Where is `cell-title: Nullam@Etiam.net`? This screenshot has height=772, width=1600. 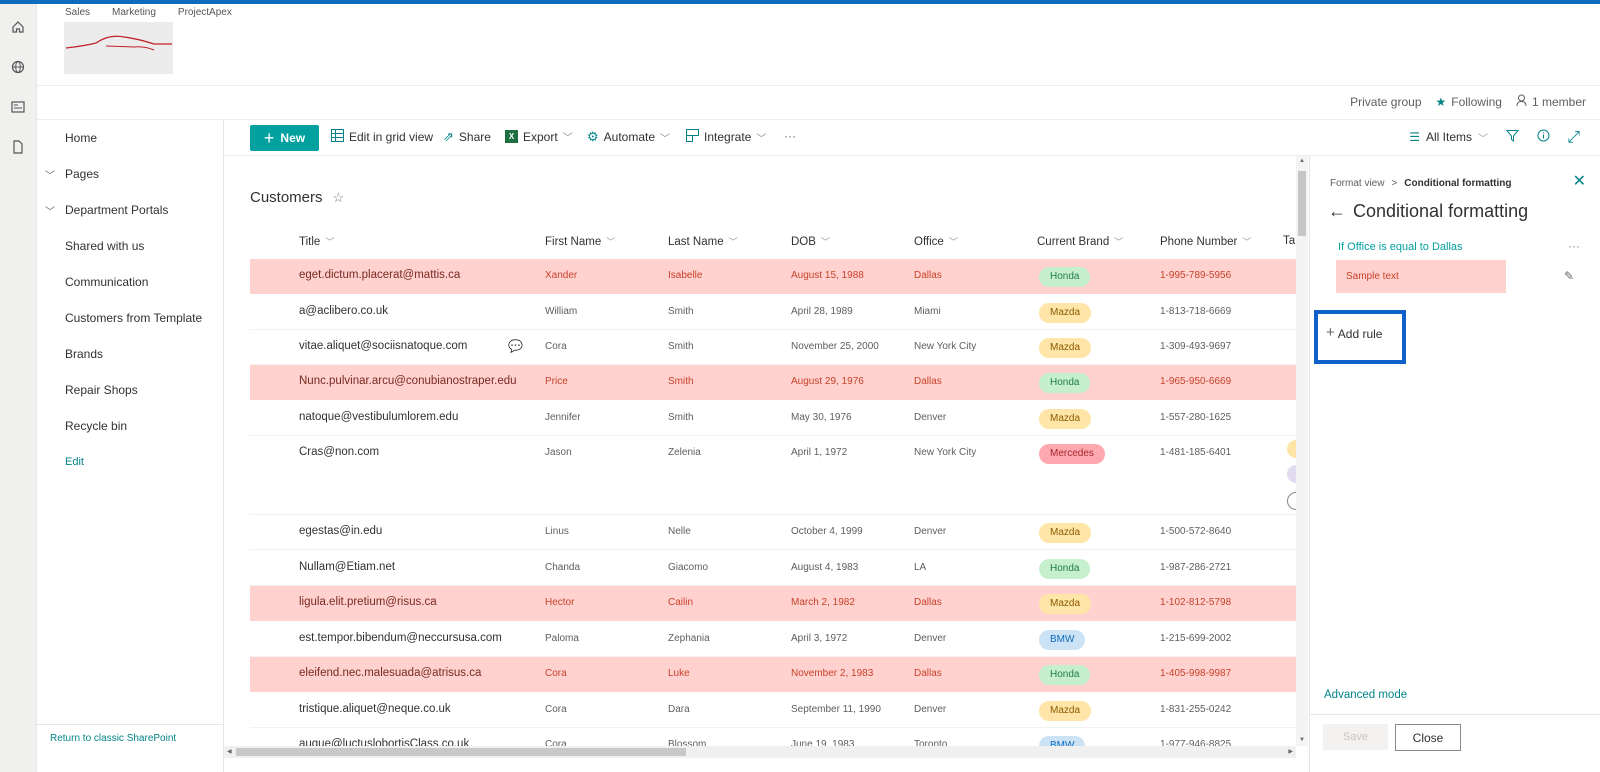 cell-title: Nullam@Etiam.net is located at coordinates (347, 567).